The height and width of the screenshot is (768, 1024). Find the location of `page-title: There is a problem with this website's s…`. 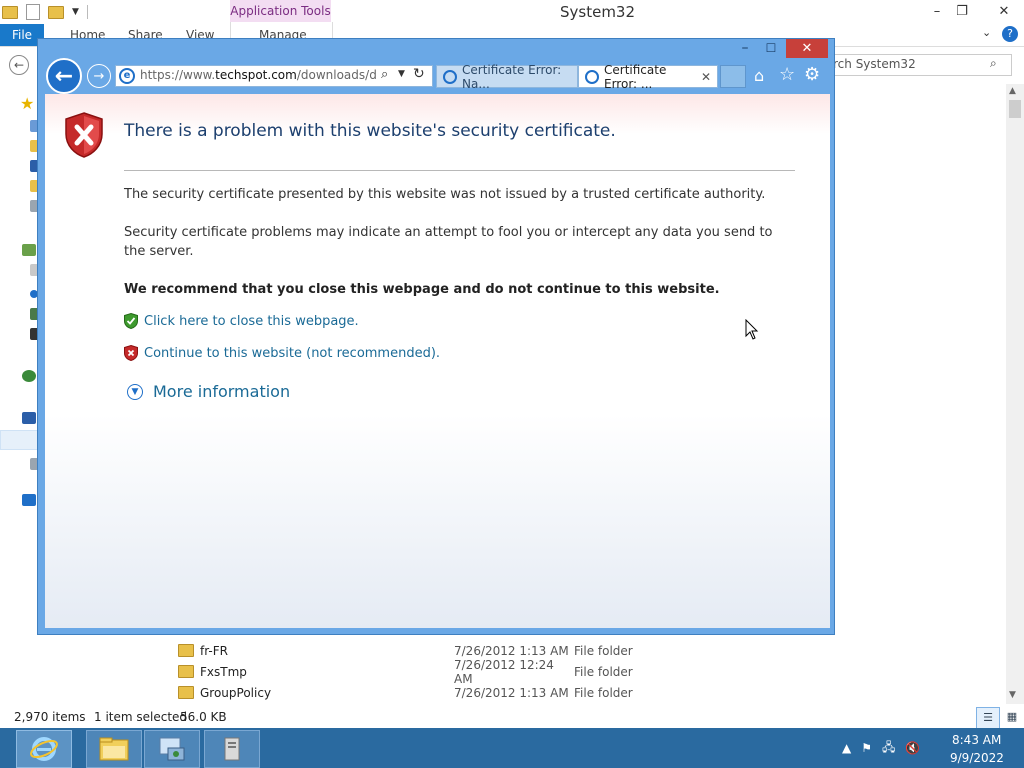

page-title: There is a problem with this website's s… is located at coordinates (370, 131).